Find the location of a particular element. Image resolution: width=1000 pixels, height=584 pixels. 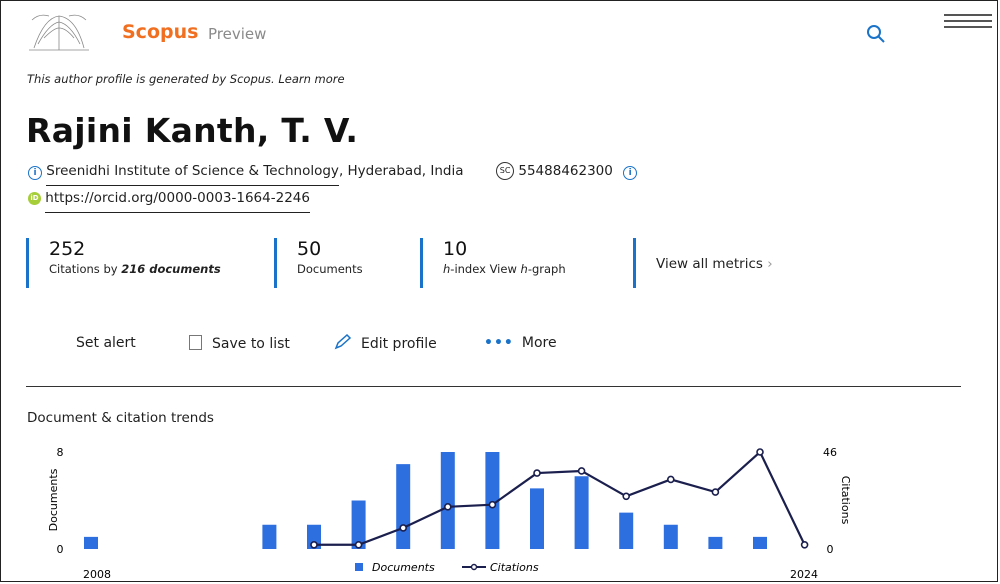

metric-h-index-label: h-index View h-graph is located at coordinates (504, 269).